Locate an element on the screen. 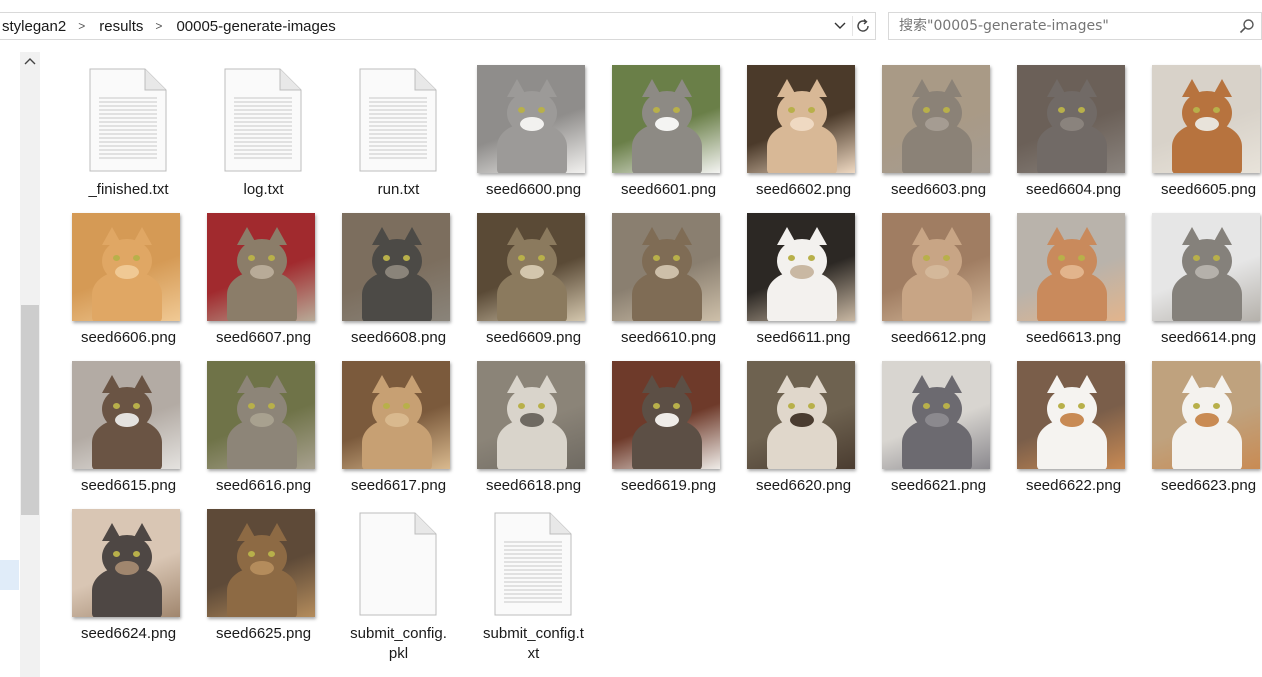 This screenshot has width=1262, height=677. file-item: seed6612.png is located at coordinates (935, 281).